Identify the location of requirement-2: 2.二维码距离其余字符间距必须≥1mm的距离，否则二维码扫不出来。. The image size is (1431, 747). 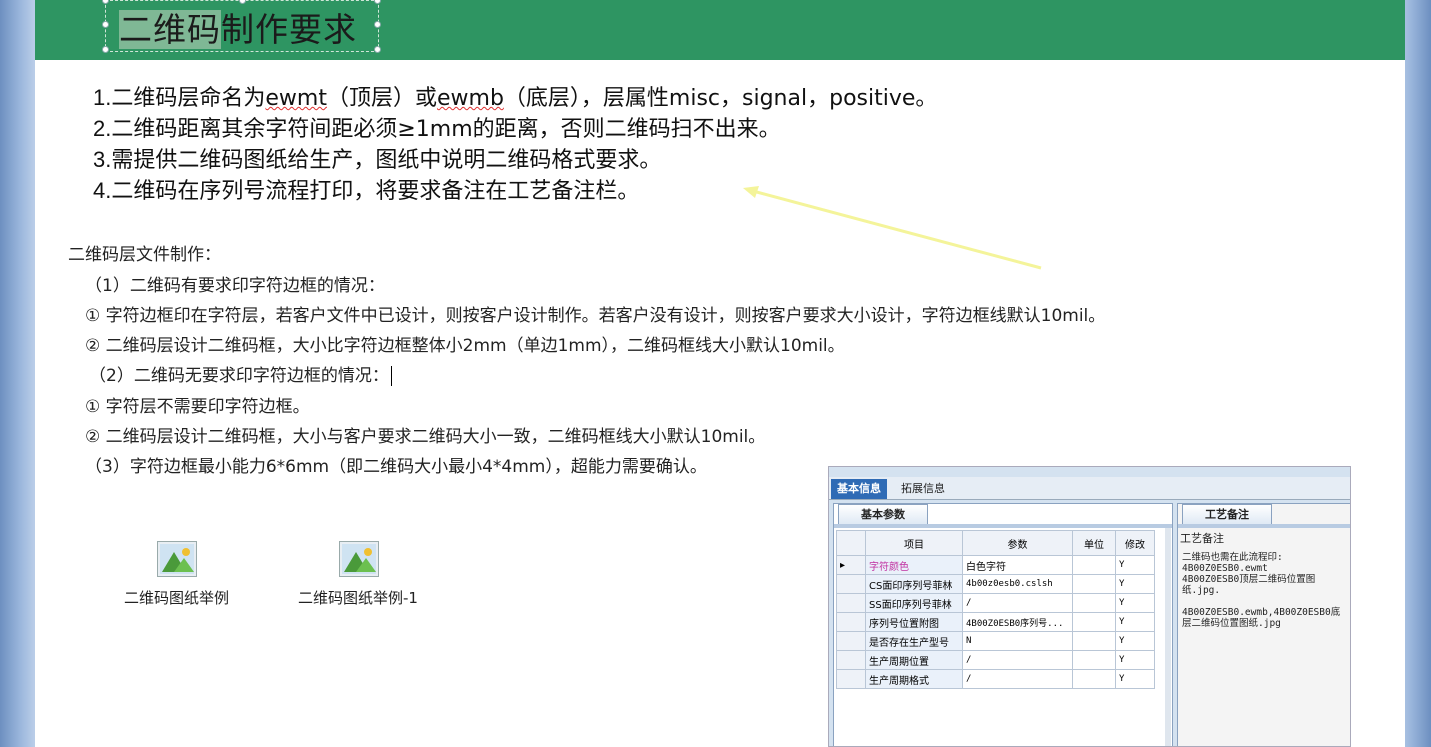
(515, 128).